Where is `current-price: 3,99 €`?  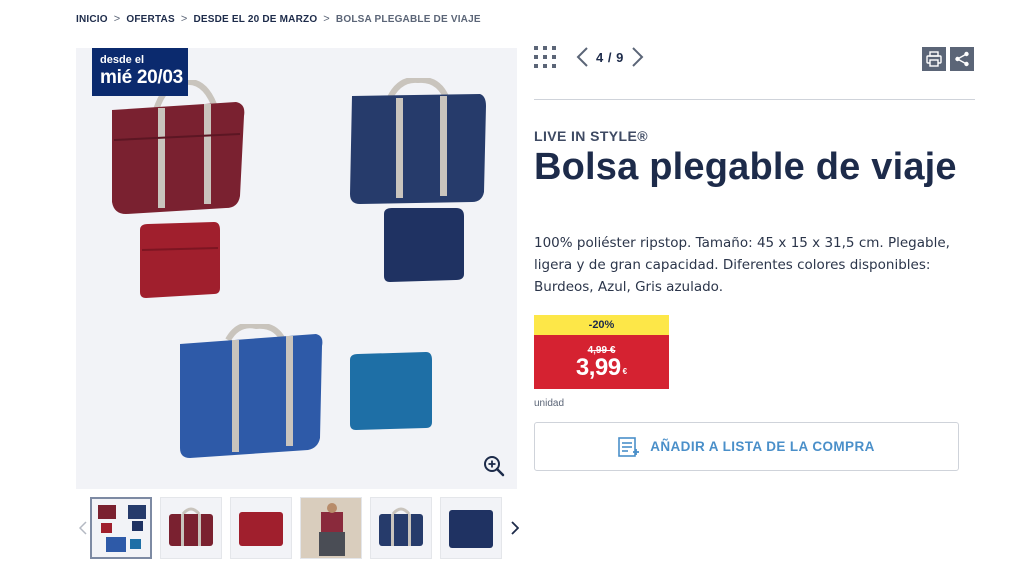 current-price: 3,99 € is located at coordinates (601, 368).